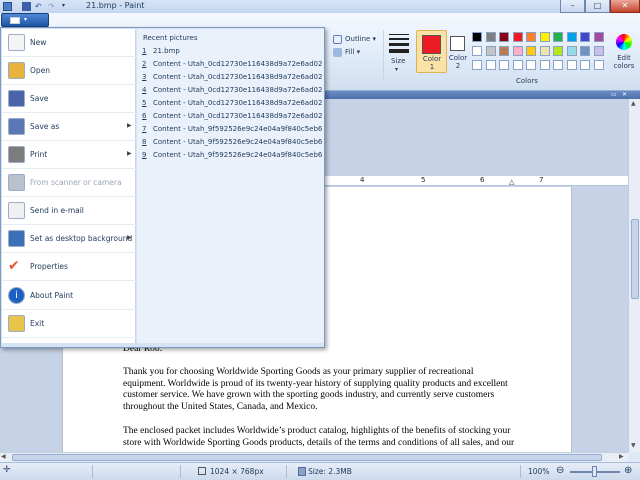 The height and width of the screenshot is (480, 640). I want to click on recent-picture-item: 1 21.bmp, so click(232, 53).